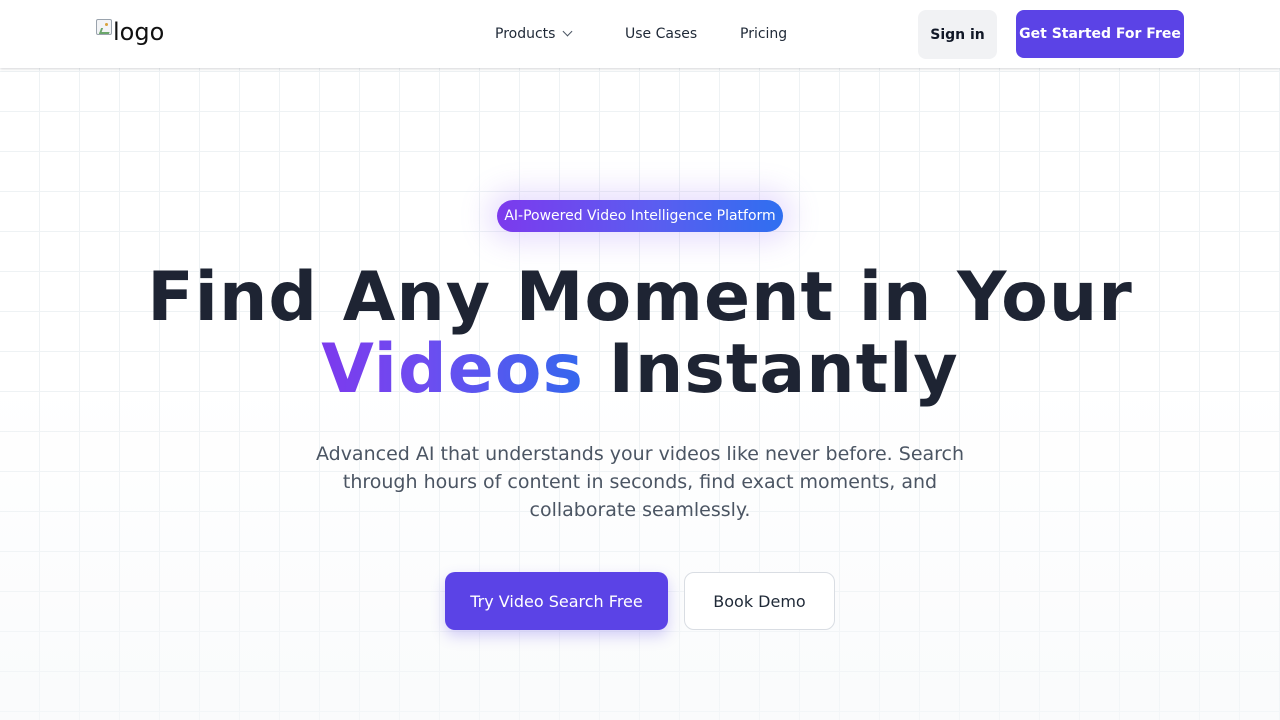 The image size is (1280, 720). I want to click on hero-badge: AI-Powered Video Intelligence Platform, so click(640, 216).